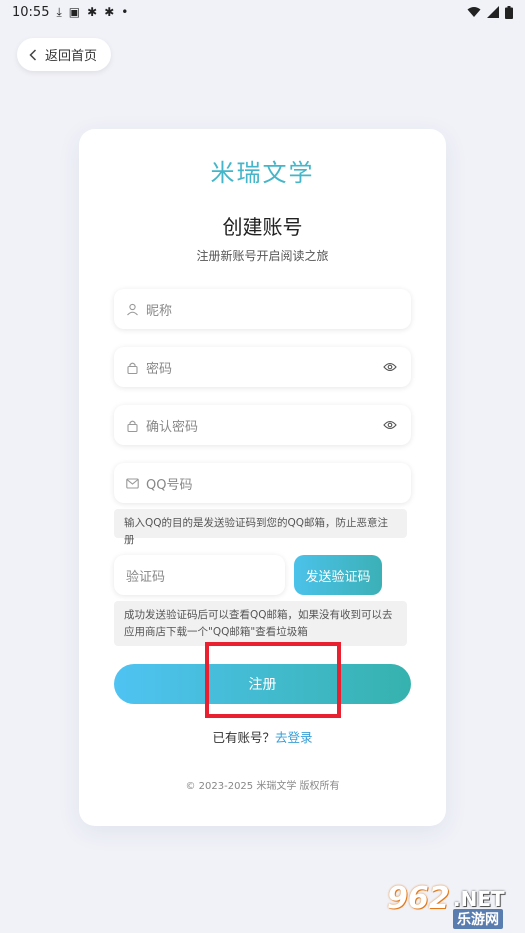  I want to click on watermark-logo: 962 .NET 乐游网, so click(450, 905).